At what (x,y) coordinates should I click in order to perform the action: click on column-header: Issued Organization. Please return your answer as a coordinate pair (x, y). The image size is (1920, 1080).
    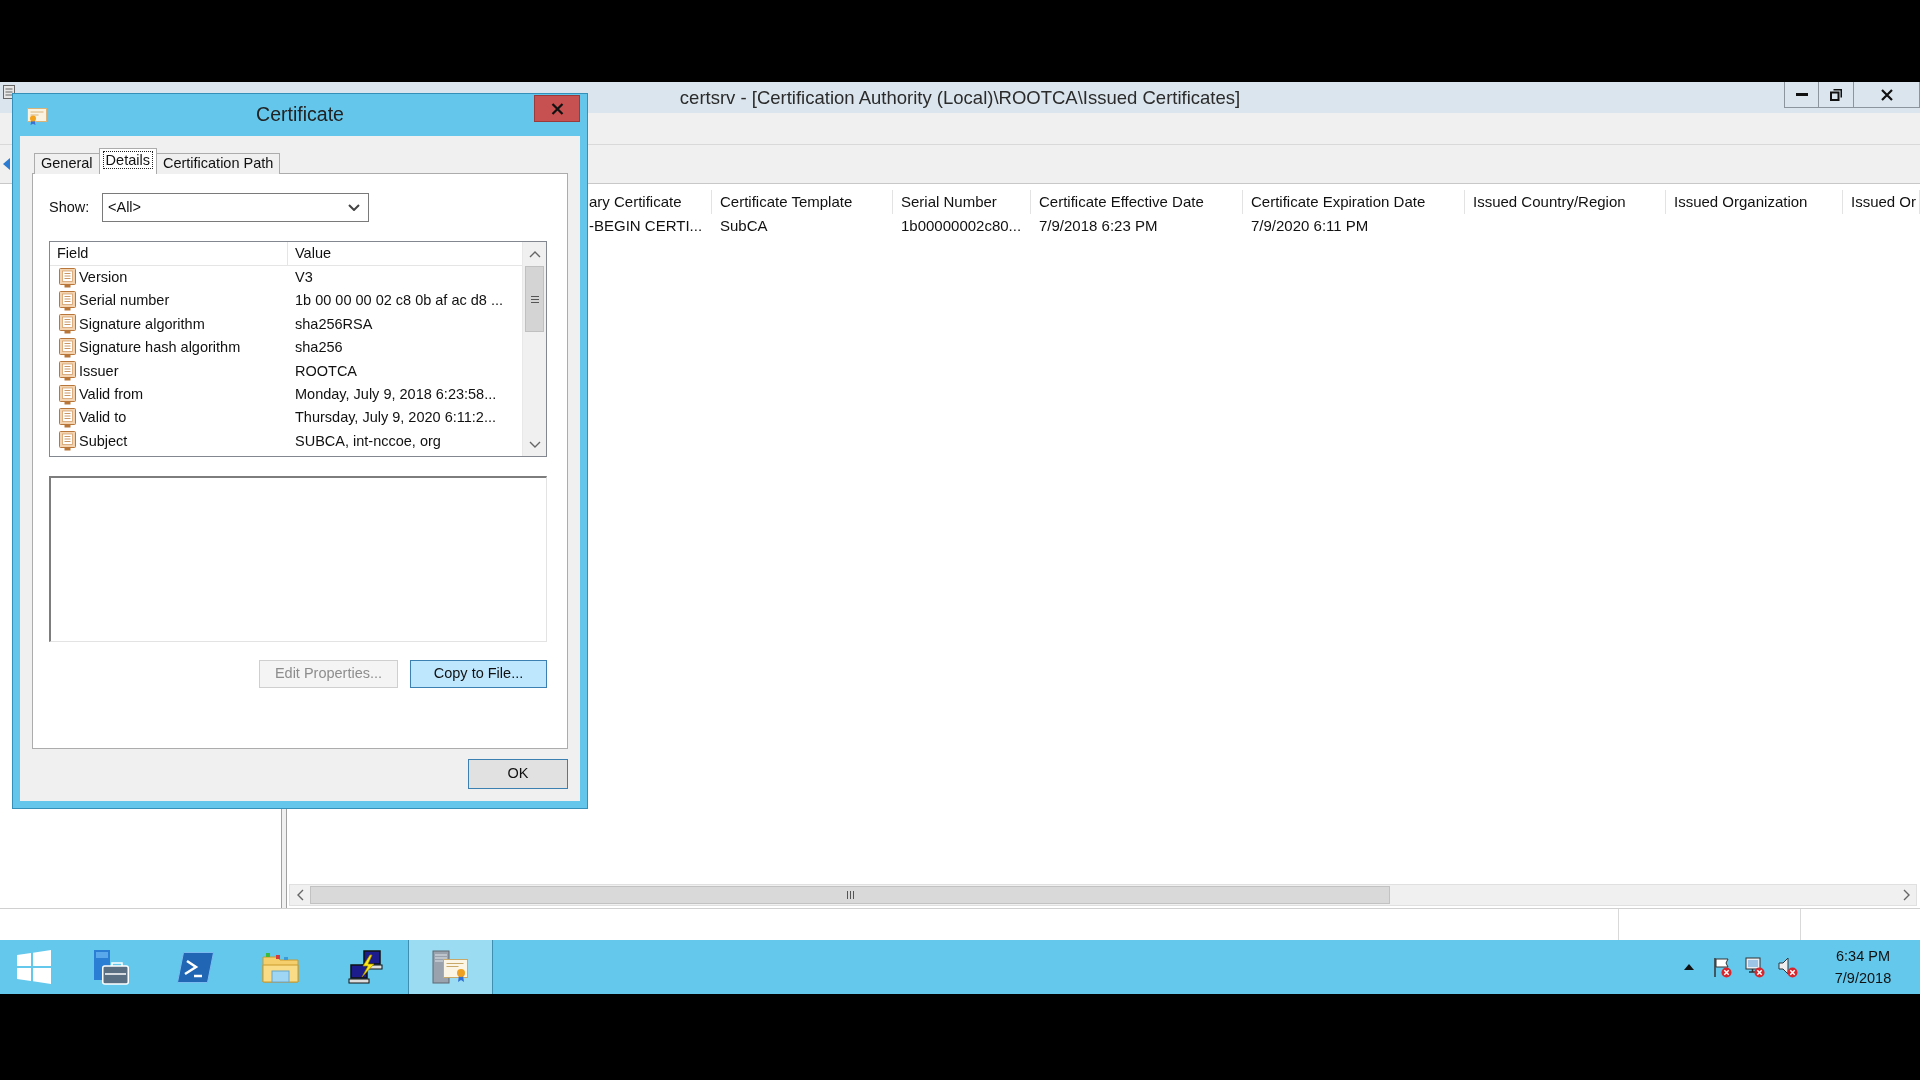
    Looking at the image, I should click on (1754, 202).